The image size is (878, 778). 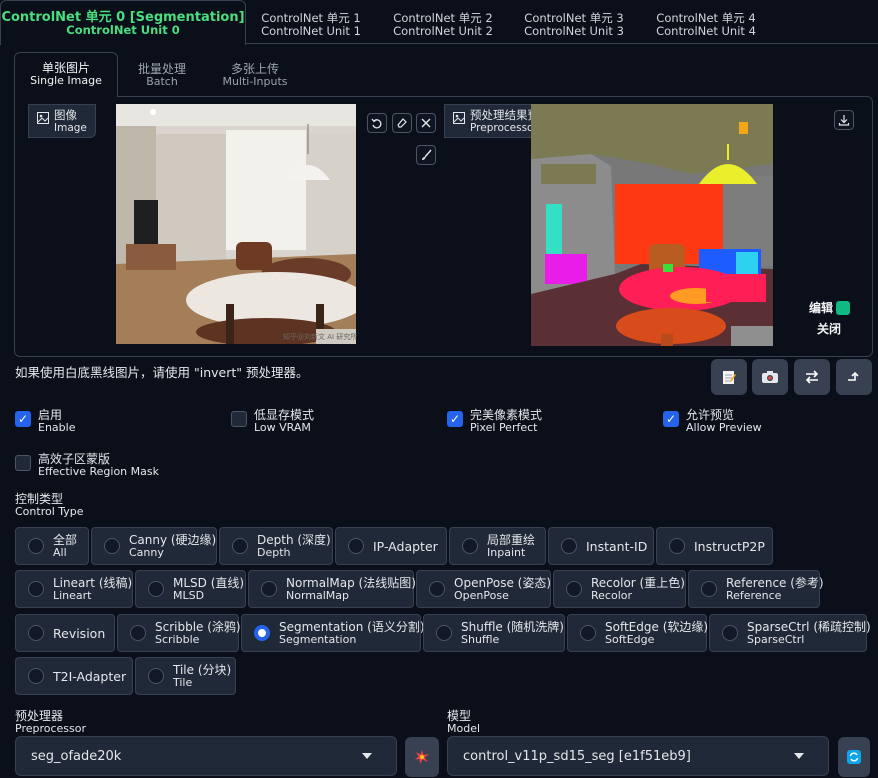 I want to click on option-label: Revision, so click(x=79, y=633).